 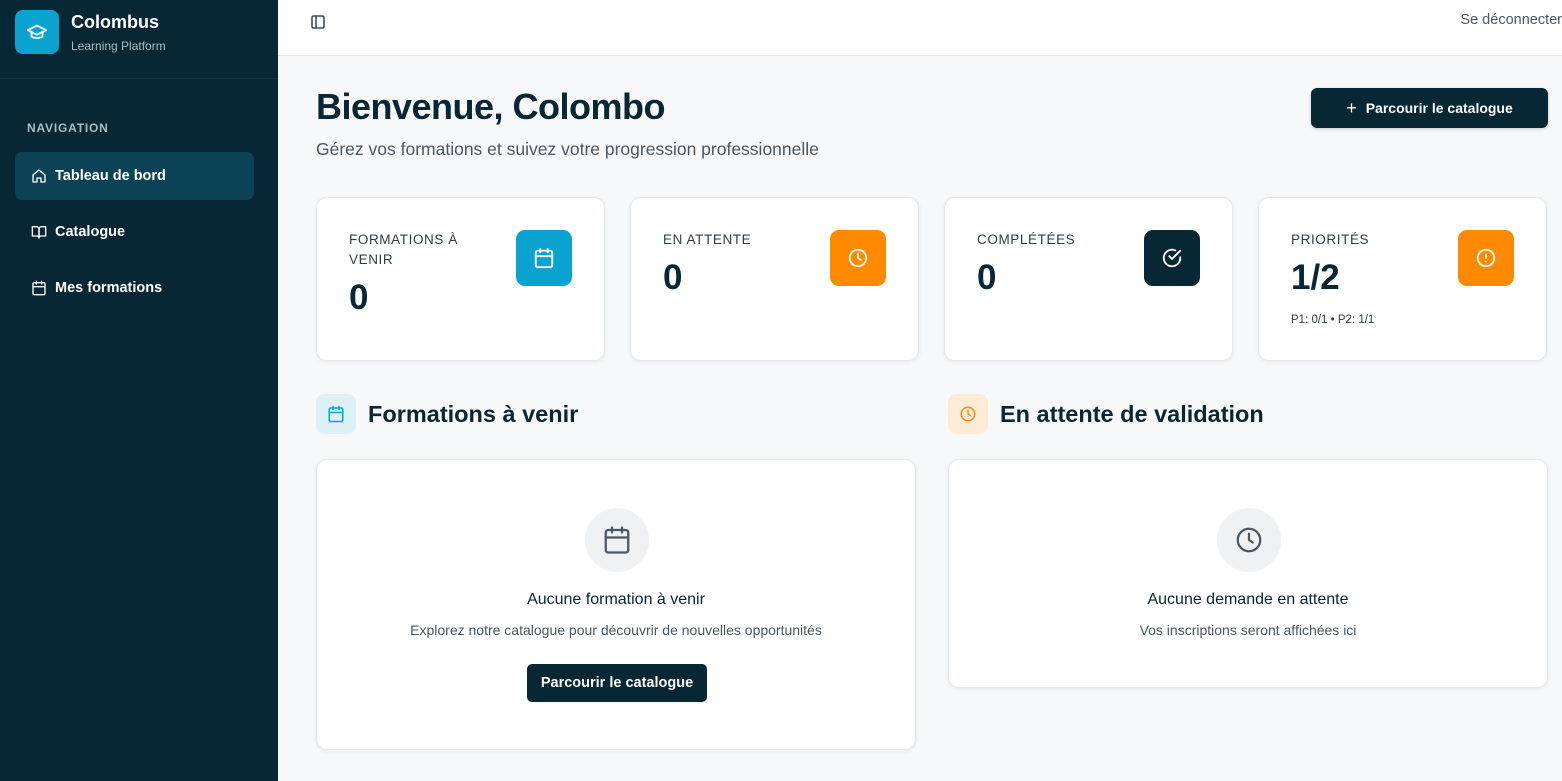 What do you see at coordinates (617, 683) in the screenshot?
I see `browse-catalogue-button: Parcourir le catalogue` at bounding box center [617, 683].